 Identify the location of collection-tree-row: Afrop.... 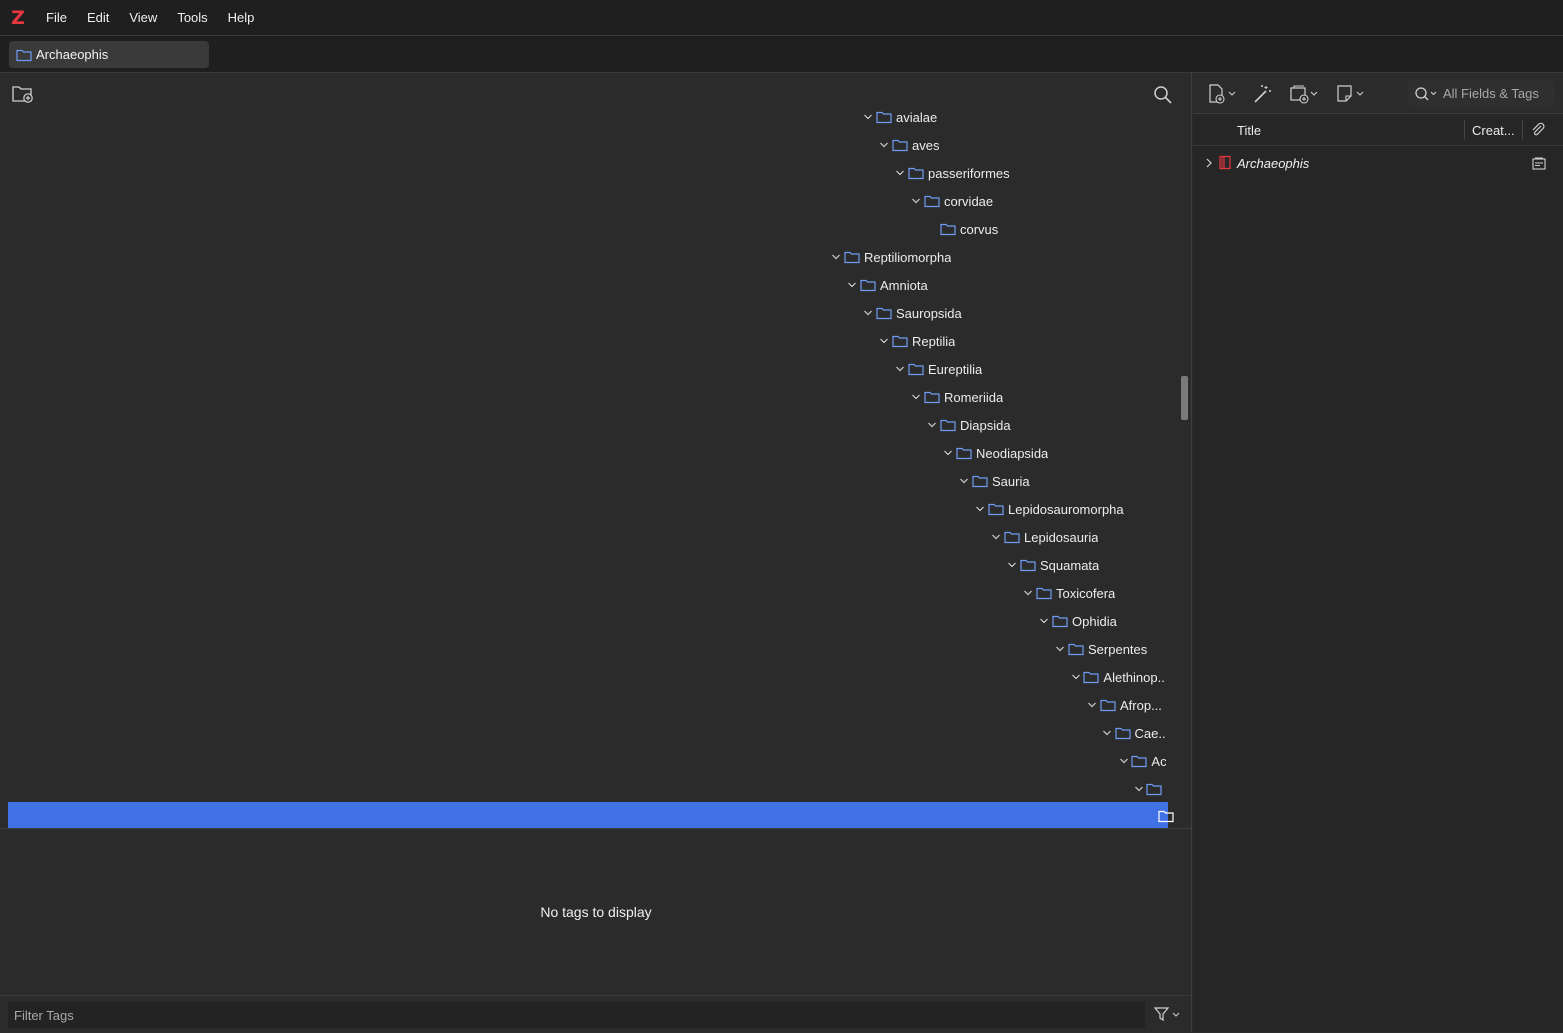
(1125, 705).